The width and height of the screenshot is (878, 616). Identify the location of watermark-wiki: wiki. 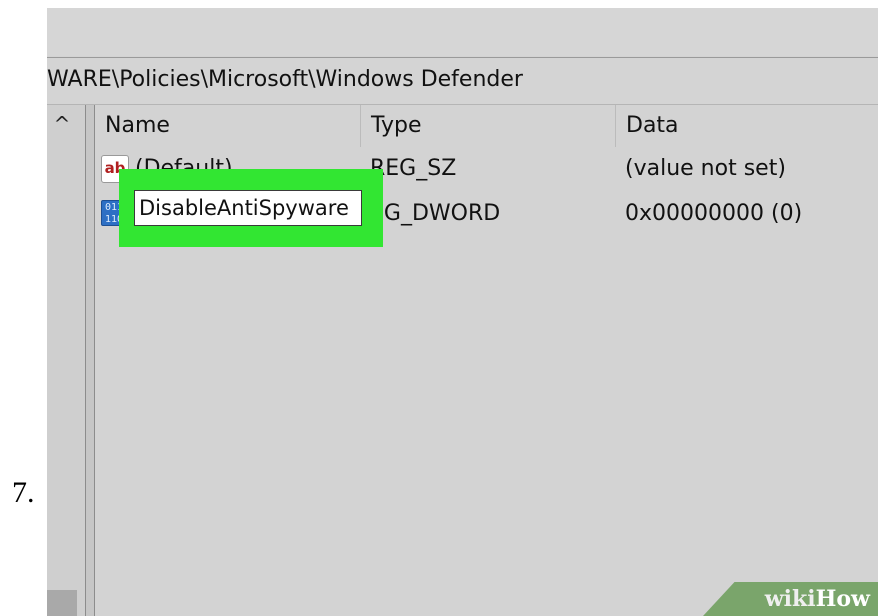
(790, 599).